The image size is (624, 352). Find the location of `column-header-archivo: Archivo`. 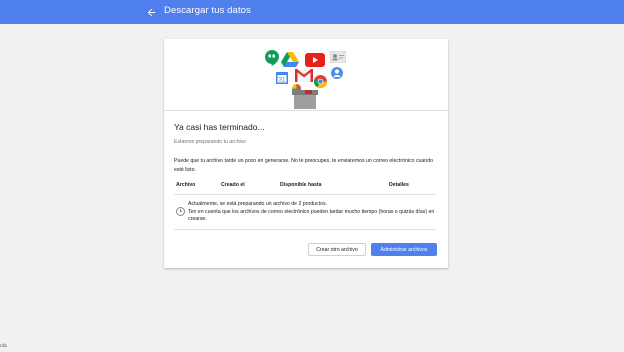

column-header-archivo: Archivo is located at coordinates (186, 185).